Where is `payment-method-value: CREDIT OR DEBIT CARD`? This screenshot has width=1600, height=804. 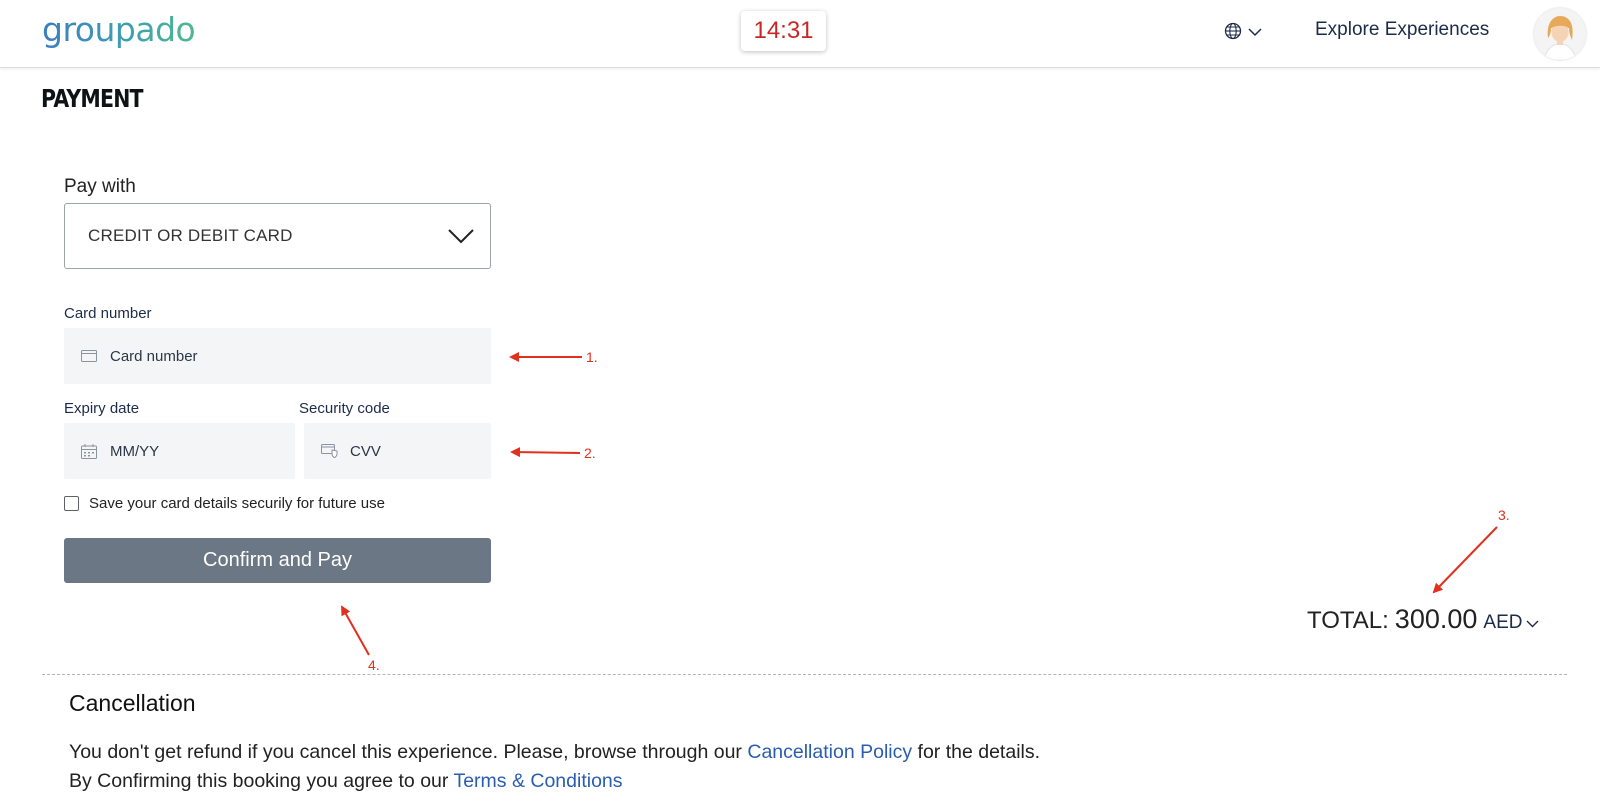 payment-method-value: CREDIT OR DEBIT CARD is located at coordinates (190, 235).